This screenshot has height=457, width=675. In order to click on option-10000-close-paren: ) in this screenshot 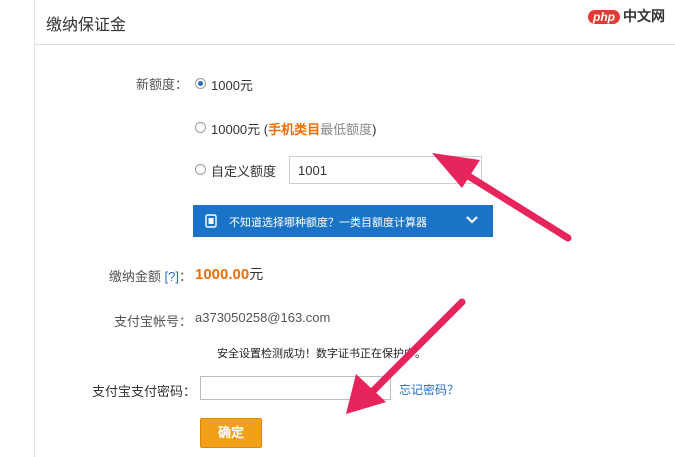, I will do `click(374, 129)`.